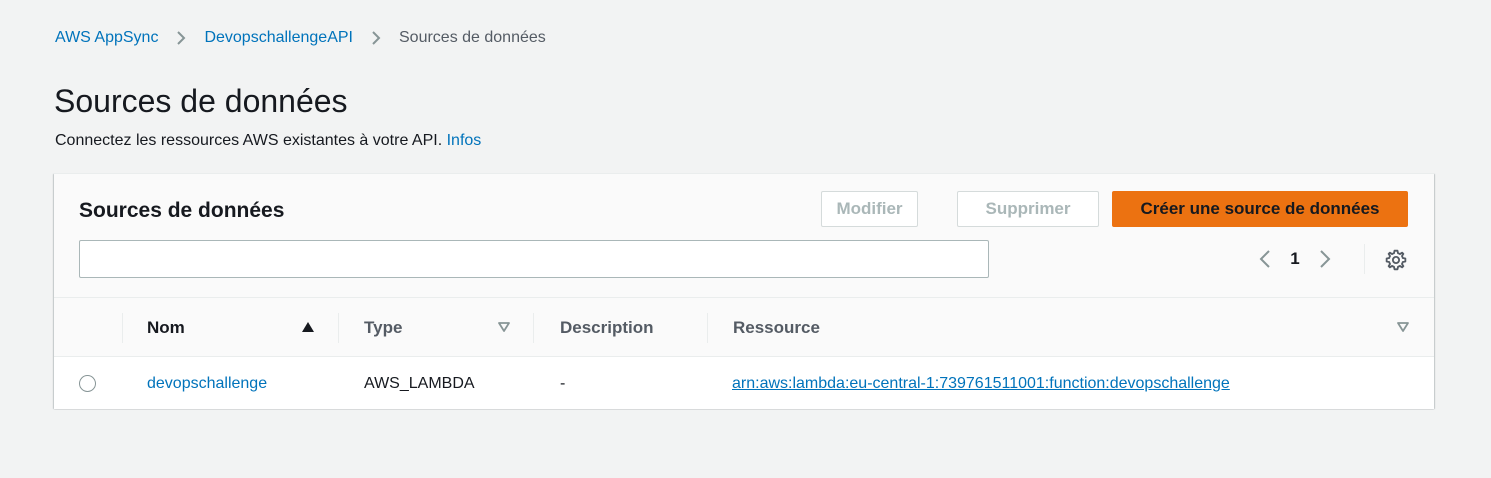 The image size is (1491, 478). What do you see at coordinates (563, 383) in the screenshot?
I see `data-source-description: -` at bounding box center [563, 383].